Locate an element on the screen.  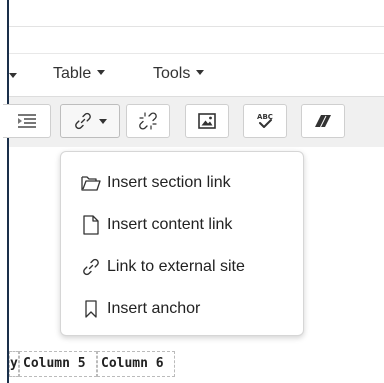
bookmark-icon is located at coordinates (91, 309).